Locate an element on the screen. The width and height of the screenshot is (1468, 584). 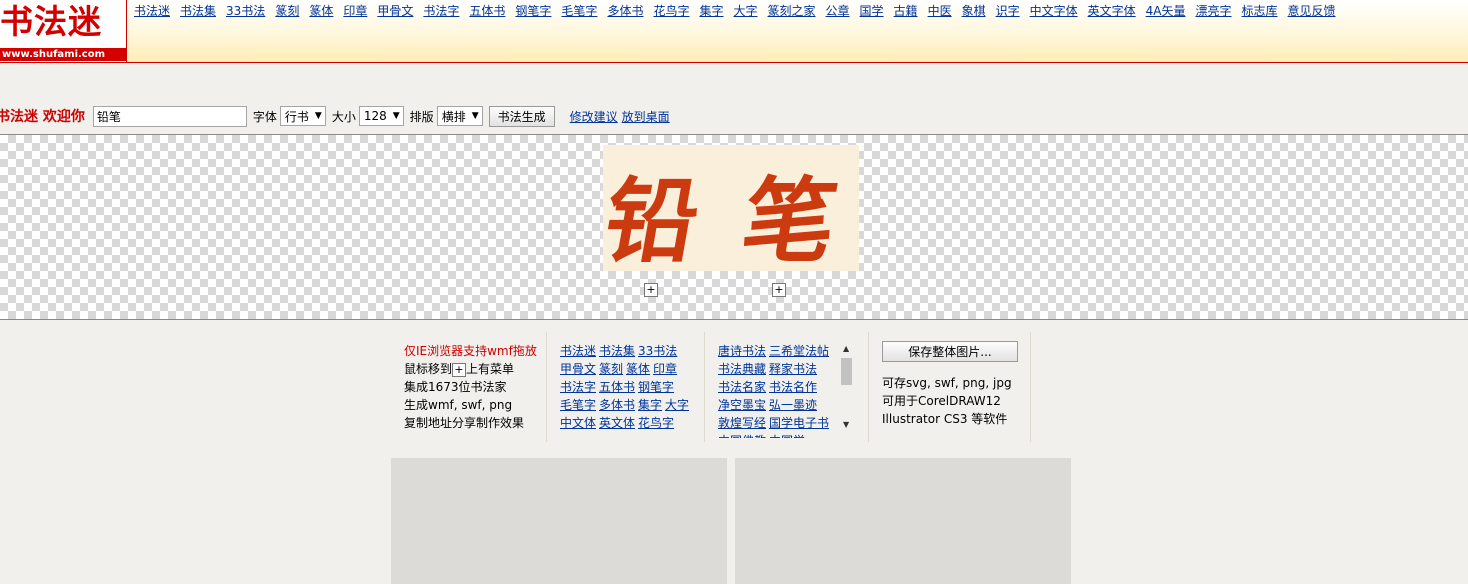
resource-link: 唐诗书法 is located at coordinates (742, 351).